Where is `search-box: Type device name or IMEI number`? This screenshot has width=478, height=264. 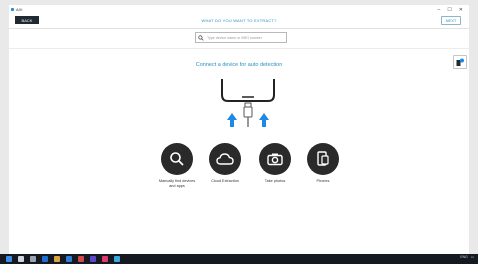
search-box: Type device name or IMEI number is located at coordinates (241, 37).